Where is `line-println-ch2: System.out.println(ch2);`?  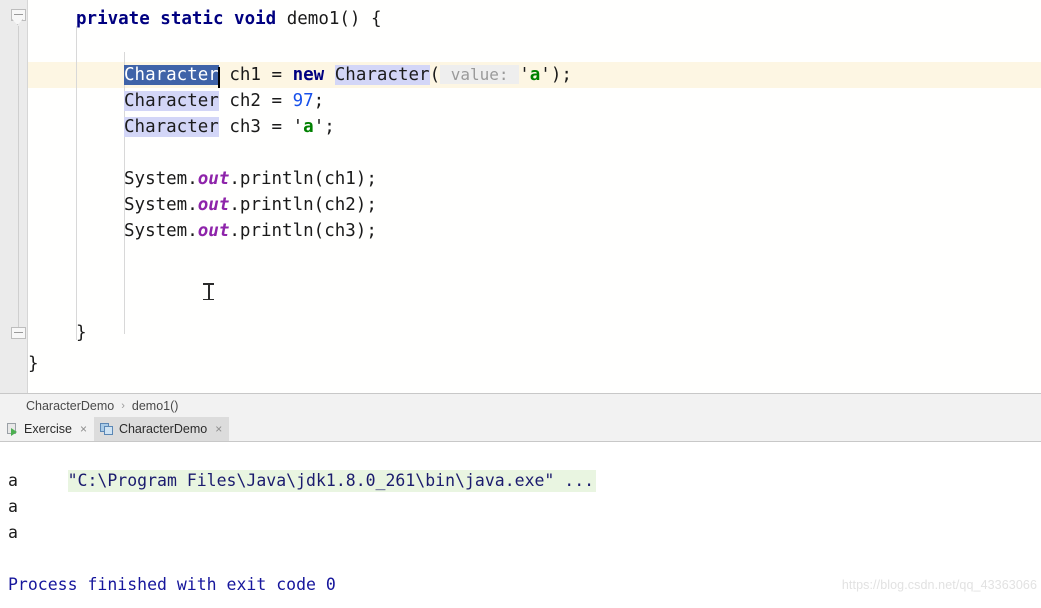 line-println-ch2: System.out.println(ch2); is located at coordinates (250, 205).